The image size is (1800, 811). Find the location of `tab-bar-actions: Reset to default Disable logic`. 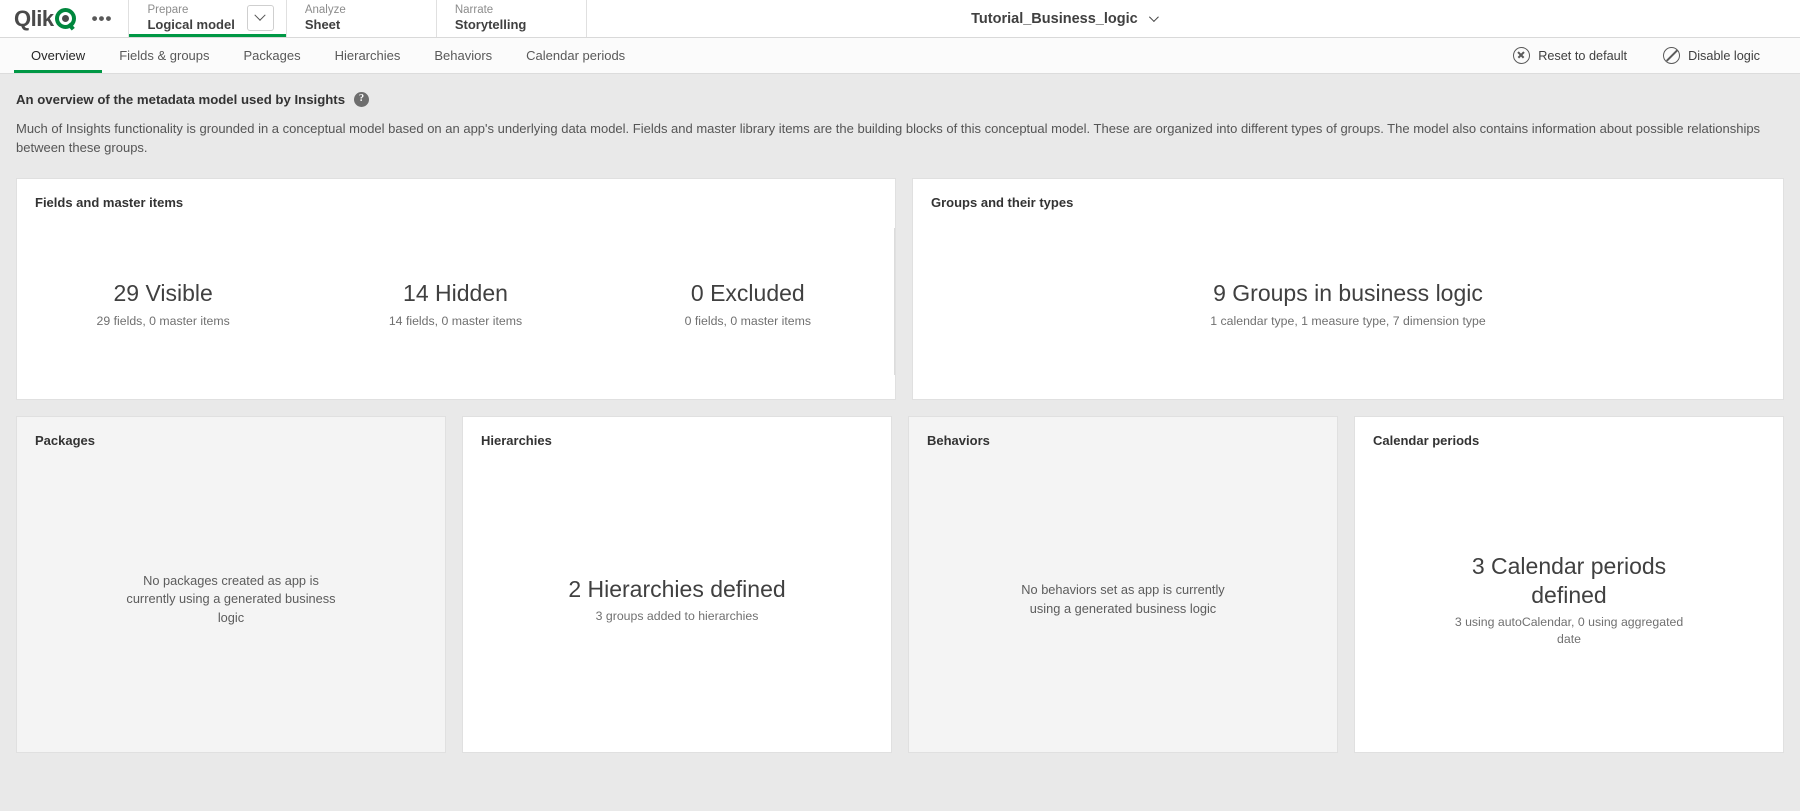

tab-bar-actions: Reset to default Disable logic is located at coordinates (1647, 55).